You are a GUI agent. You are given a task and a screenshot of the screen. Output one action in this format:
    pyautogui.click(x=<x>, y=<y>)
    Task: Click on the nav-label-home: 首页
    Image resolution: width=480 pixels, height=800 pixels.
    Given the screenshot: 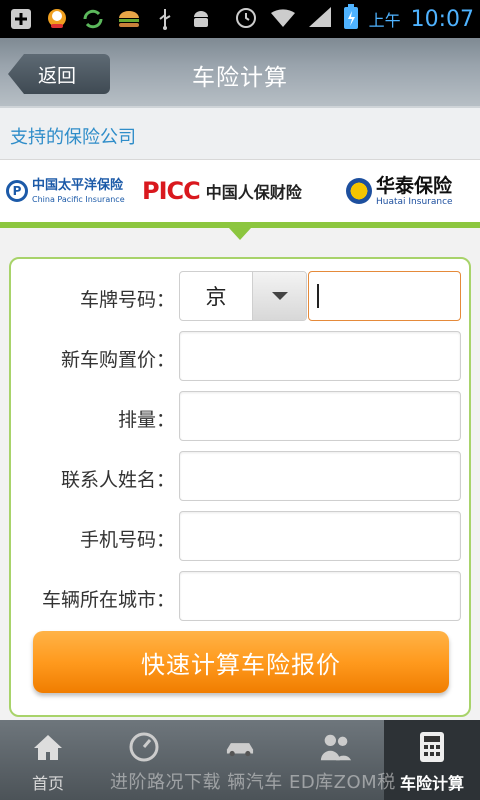 What is the action you would take?
    pyautogui.click(x=47, y=783)
    